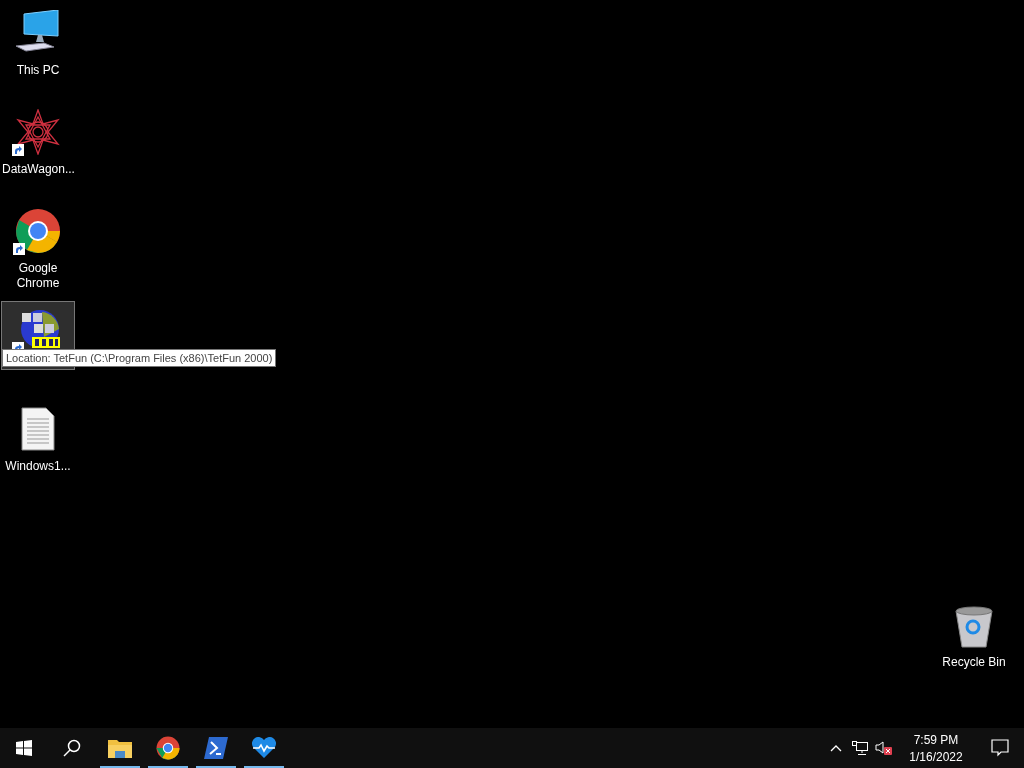 Image resolution: width=1024 pixels, height=768 pixels. Describe the element at coordinates (1000, 748) in the screenshot. I see `speech-bubble-icon` at that location.